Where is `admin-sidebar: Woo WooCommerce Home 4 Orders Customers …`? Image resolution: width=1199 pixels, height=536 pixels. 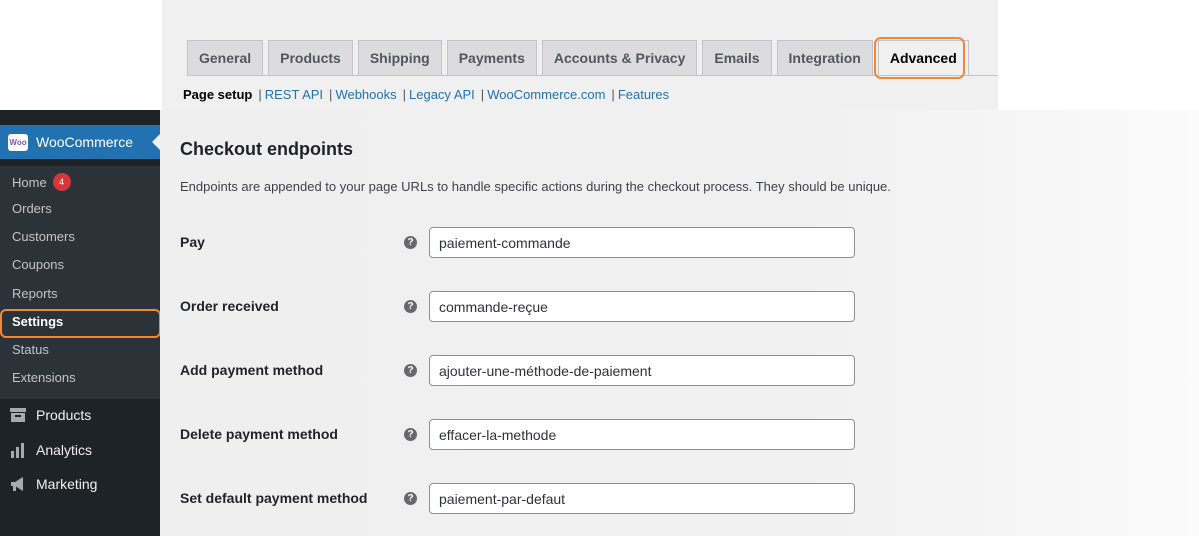
admin-sidebar: Woo WooCommerce Home 4 Orders Customers … is located at coordinates (80, 323).